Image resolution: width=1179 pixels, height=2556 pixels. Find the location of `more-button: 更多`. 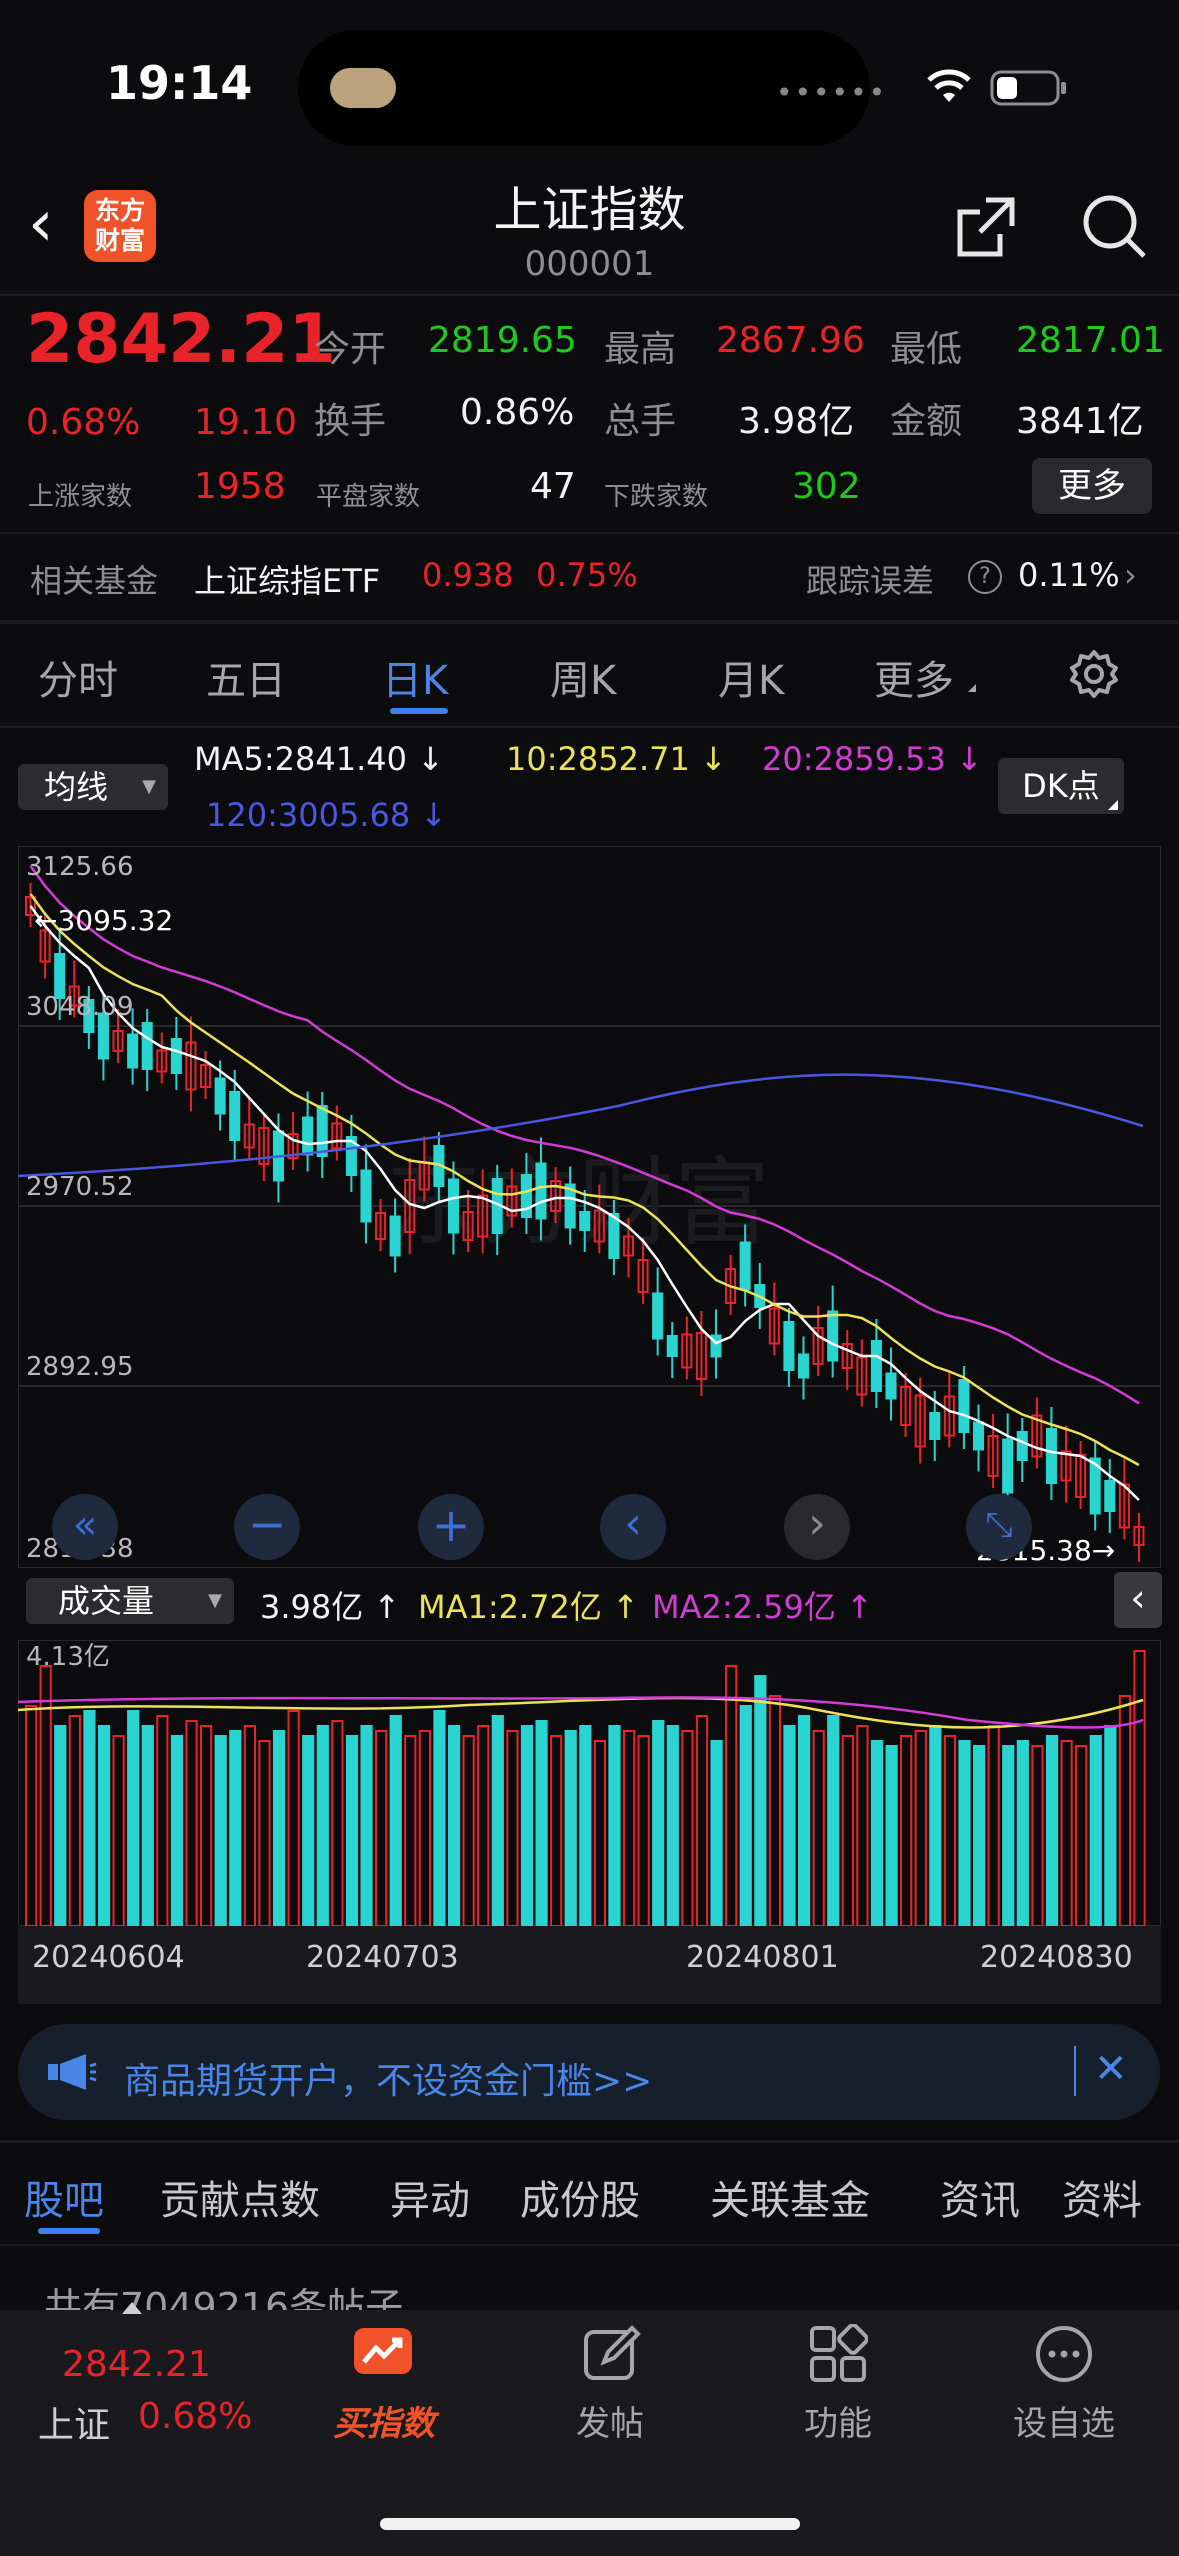

more-button: 更多 is located at coordinates (1092, 486).